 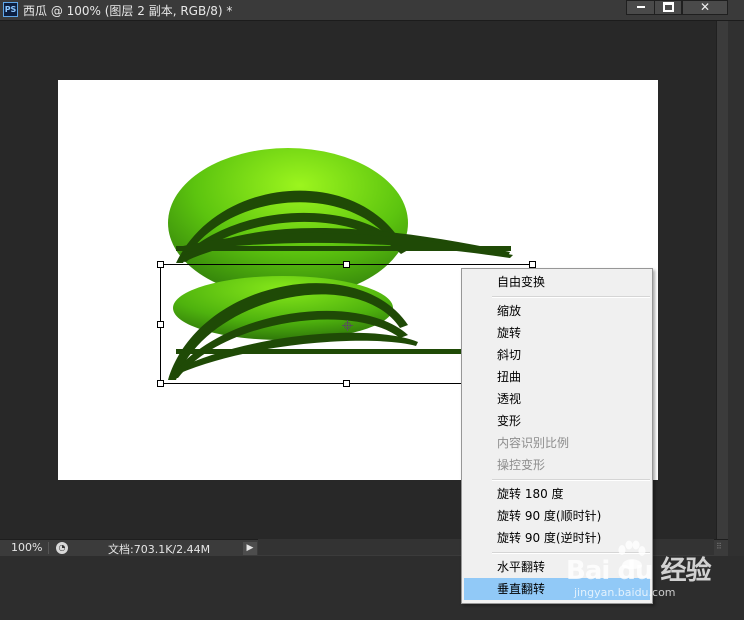 I want to click on minimize-button, so click(x=640, y=7).